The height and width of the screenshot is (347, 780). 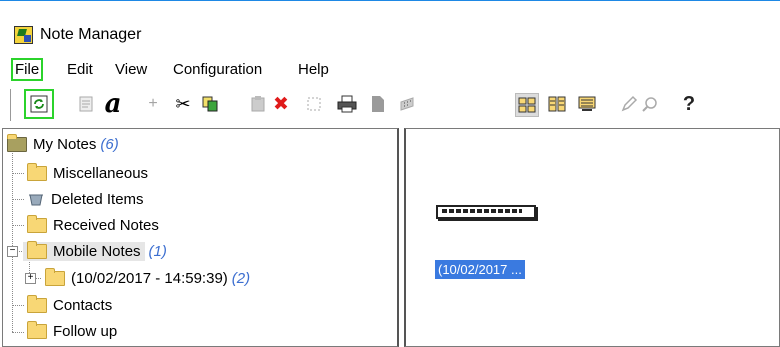 I want to click on tree-item-mobile-note-entry: (10/02/2017 - 14:59:39) (2), so click(x=147, y=278).